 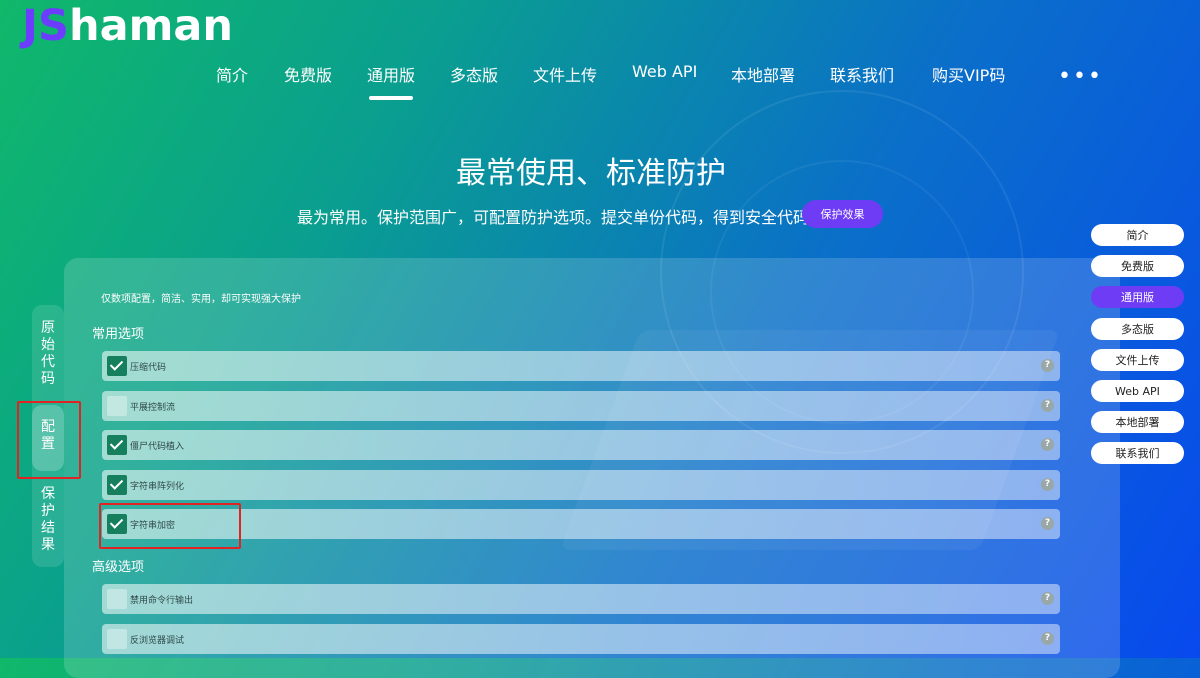 I want to click on side-nav-item-3: 多态版, so click(x=1137, y=328).